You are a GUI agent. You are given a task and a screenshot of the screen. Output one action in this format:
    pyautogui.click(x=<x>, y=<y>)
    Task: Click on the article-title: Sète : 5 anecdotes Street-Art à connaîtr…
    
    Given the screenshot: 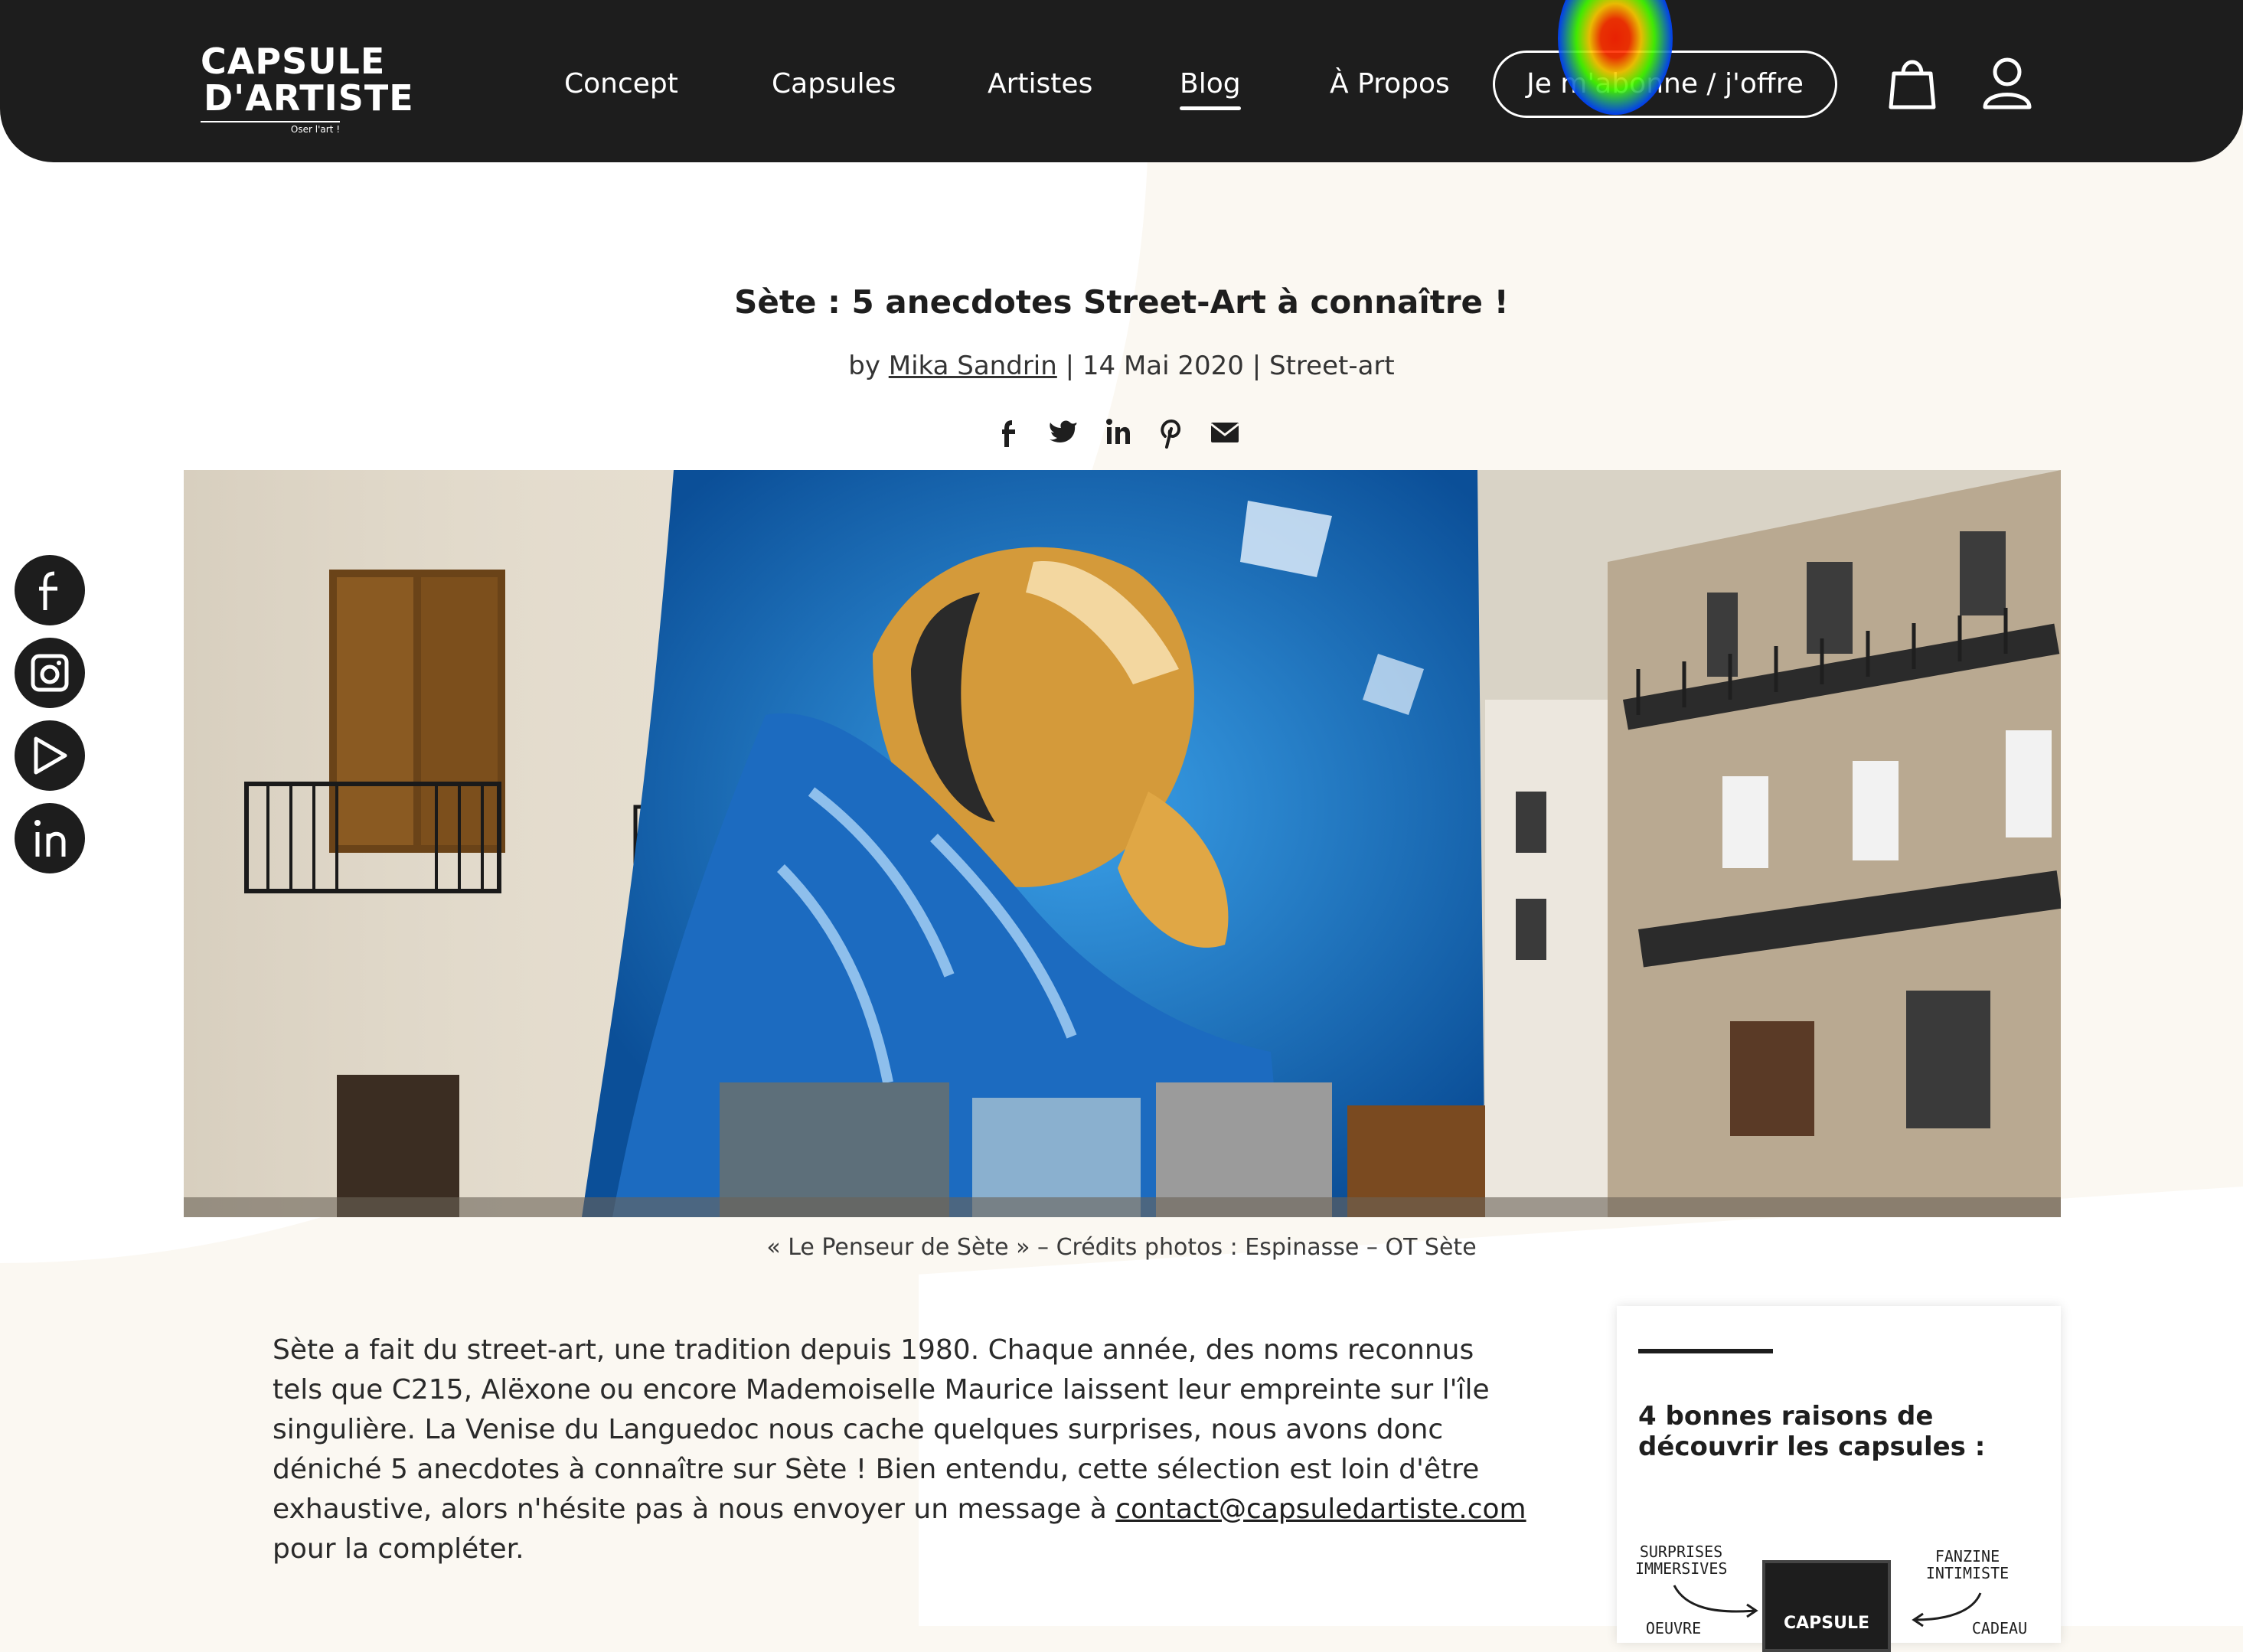 What is the action you would take?
    pyautogui.click(x=1121, y=302)
    